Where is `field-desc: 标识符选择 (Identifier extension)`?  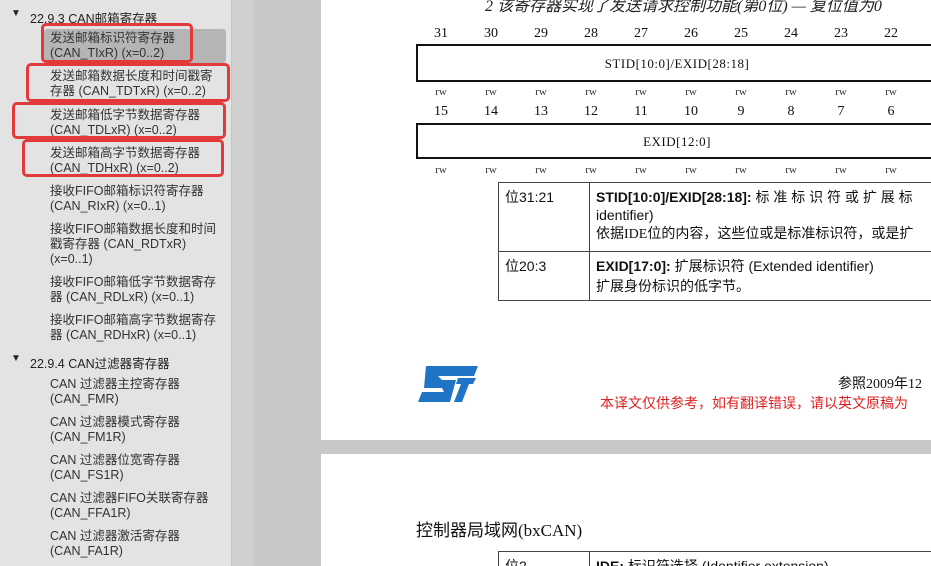 field-desc: 标识符选择 (Identifier extension) is located at coordinates (726, 562).